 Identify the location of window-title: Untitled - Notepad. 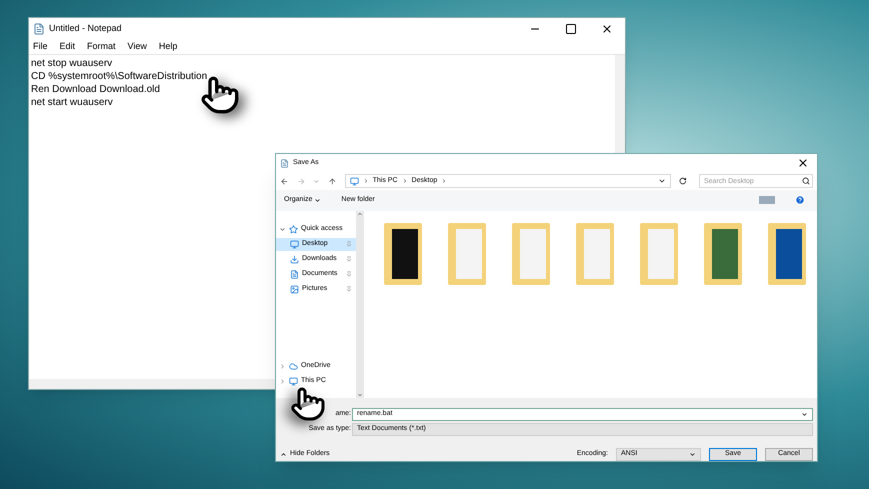
(85, 28).